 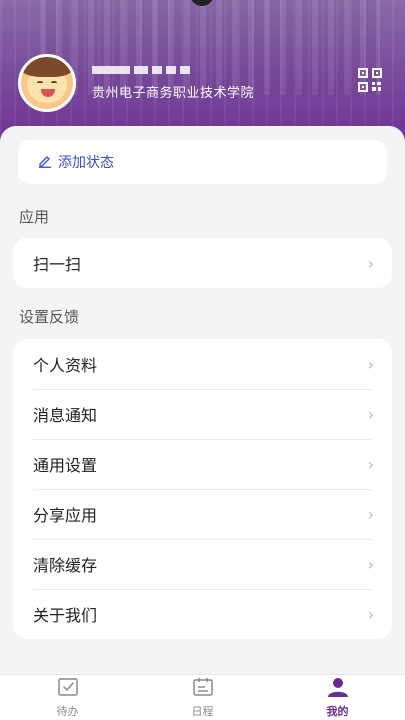 I want to click on tab-label: 待办, so click(x=67, y=711).